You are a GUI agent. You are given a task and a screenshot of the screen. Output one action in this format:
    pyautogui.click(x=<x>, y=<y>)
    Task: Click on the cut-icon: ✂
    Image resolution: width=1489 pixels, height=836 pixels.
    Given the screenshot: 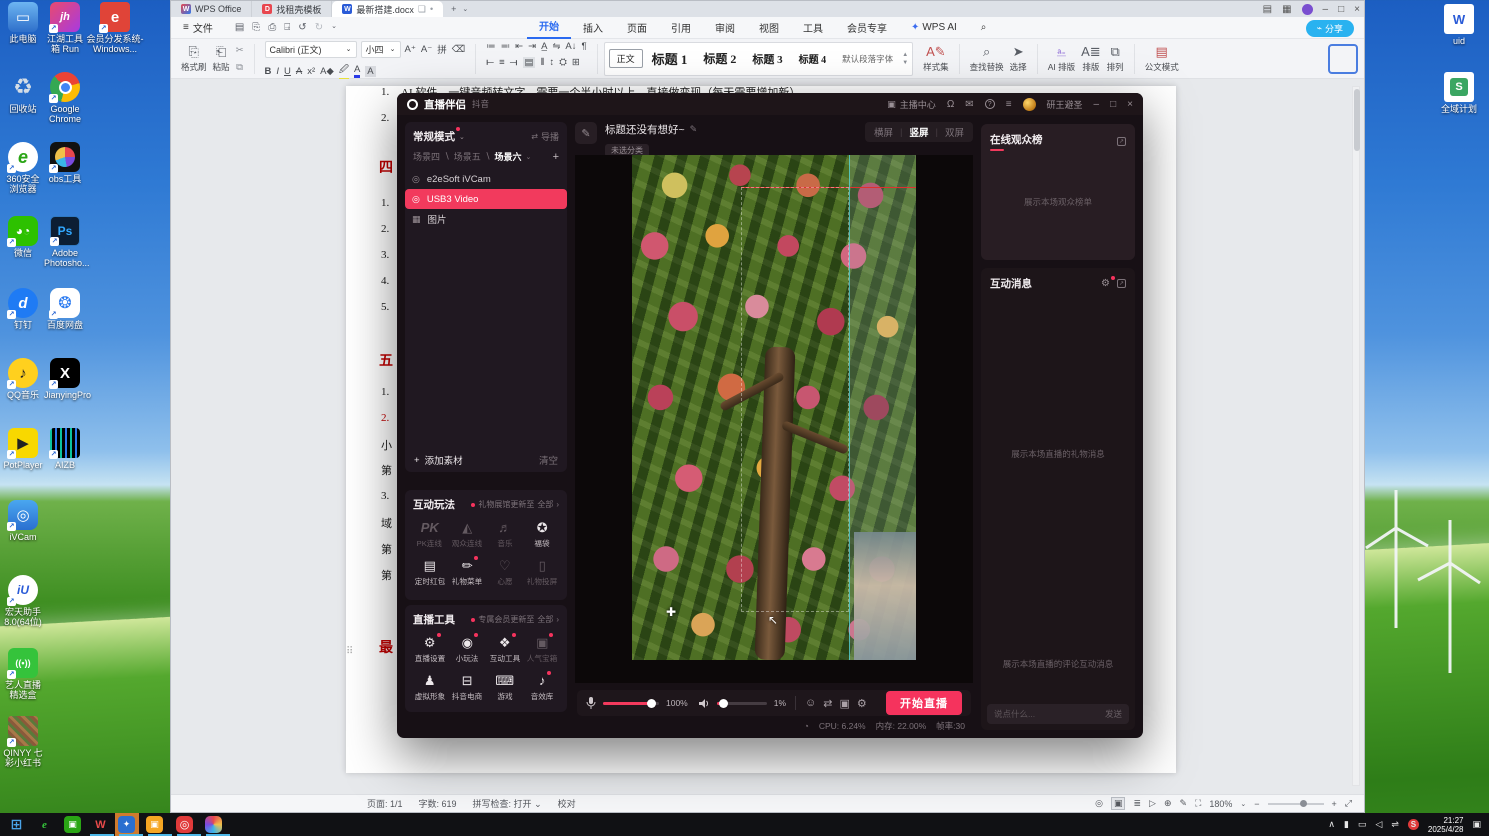 What is the action you would take?
    pyautogui.click(x=240, y=50)
    